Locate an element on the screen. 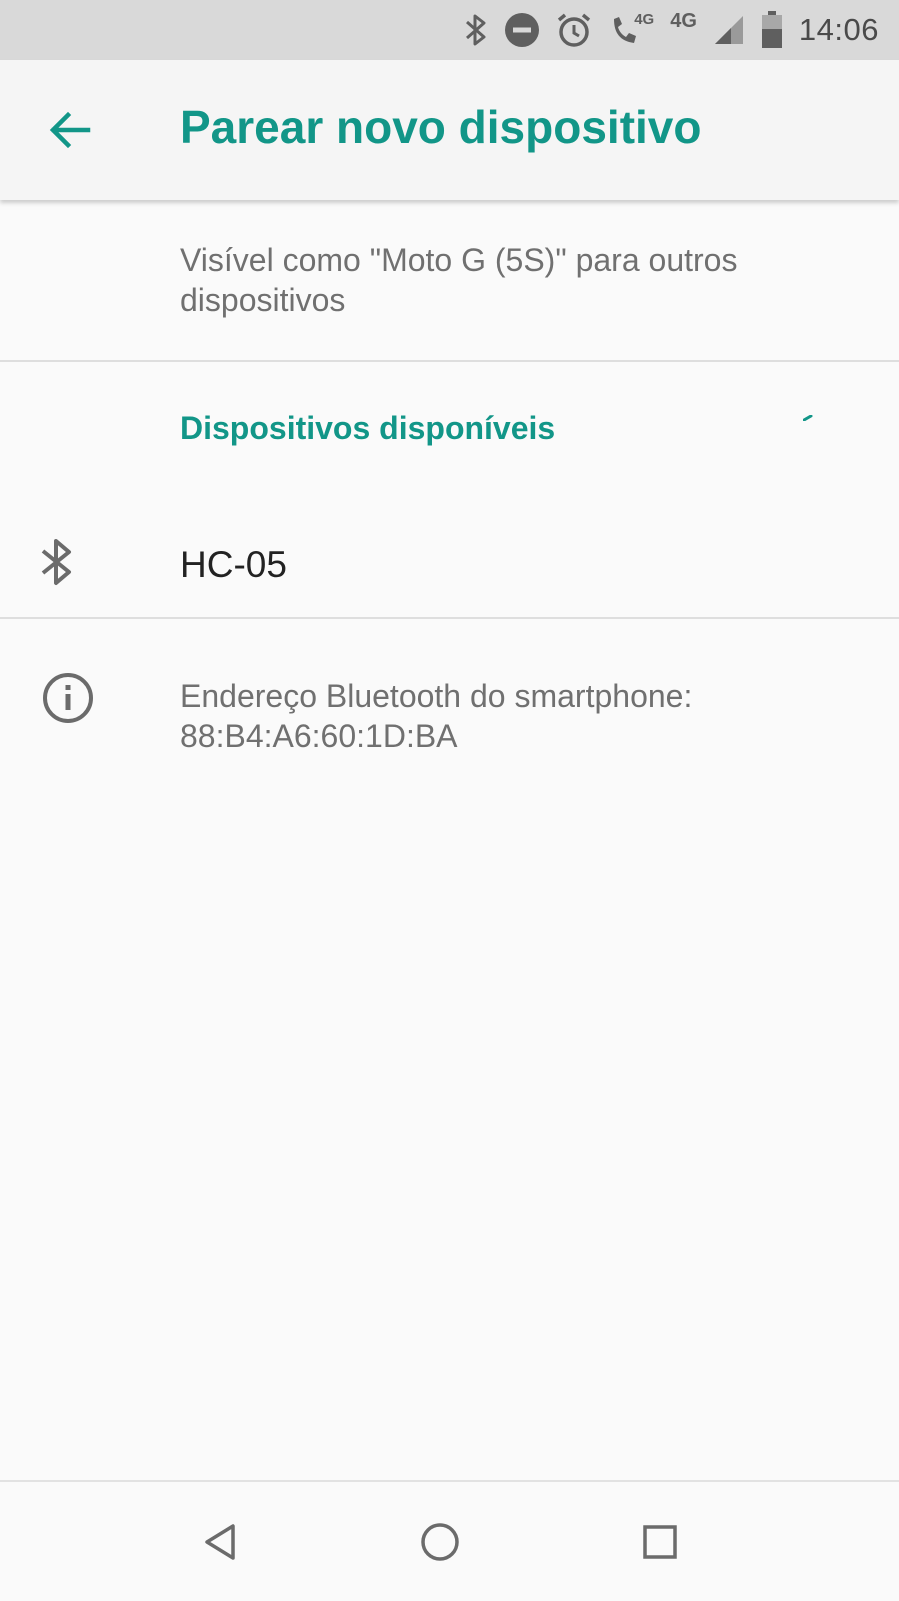 Image resolution: width=899 pixels, height=1601 pixels. info-icon is located at coordinates (68, 700).